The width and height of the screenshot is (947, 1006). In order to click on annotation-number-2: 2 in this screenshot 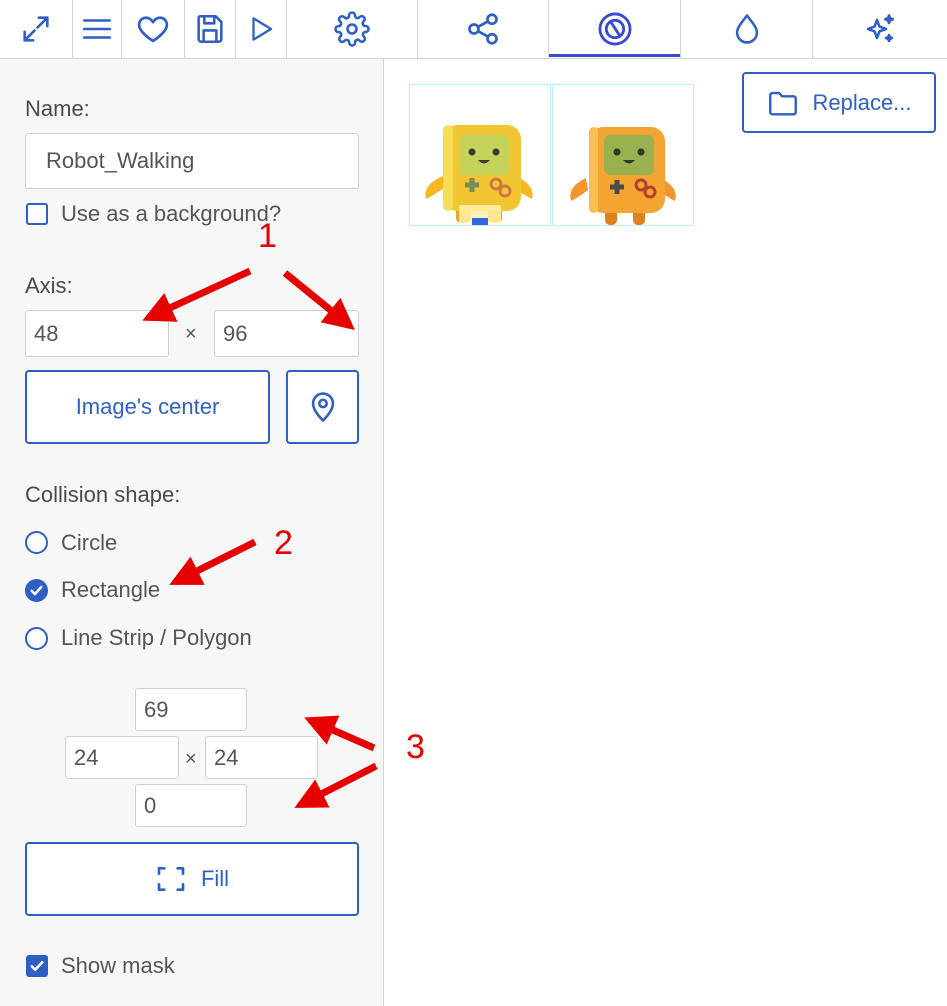, I will do `click(283, 543)`.